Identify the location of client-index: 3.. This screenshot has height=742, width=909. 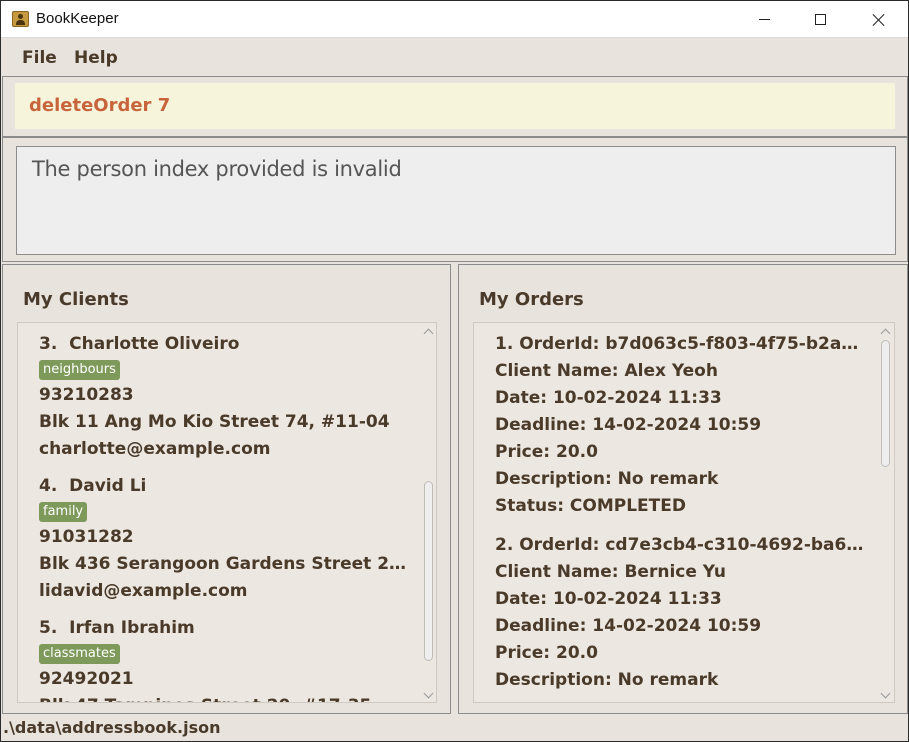
(48, 344).